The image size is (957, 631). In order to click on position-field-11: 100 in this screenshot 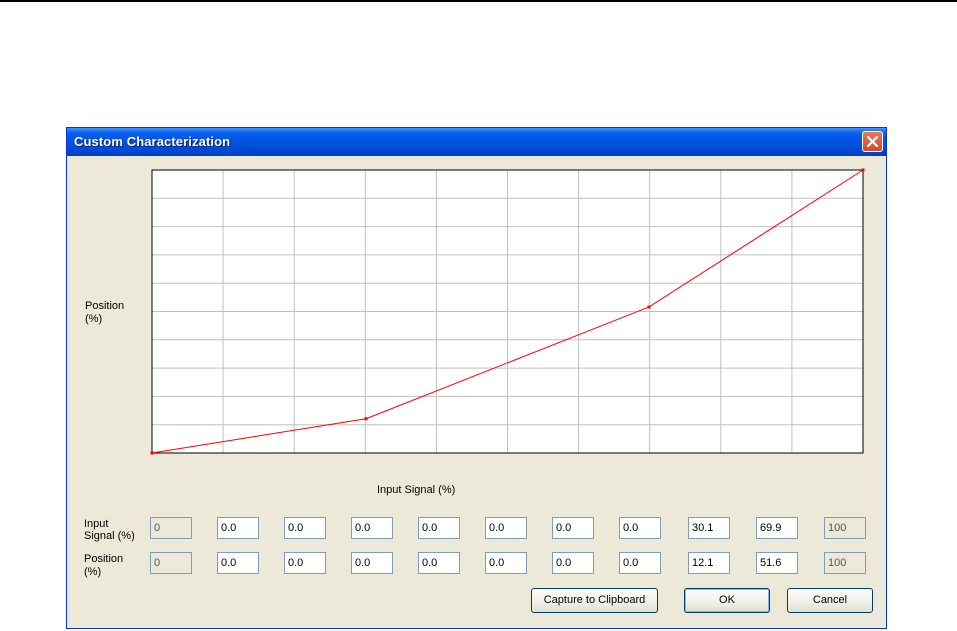, I will do `click(845, 563)`.